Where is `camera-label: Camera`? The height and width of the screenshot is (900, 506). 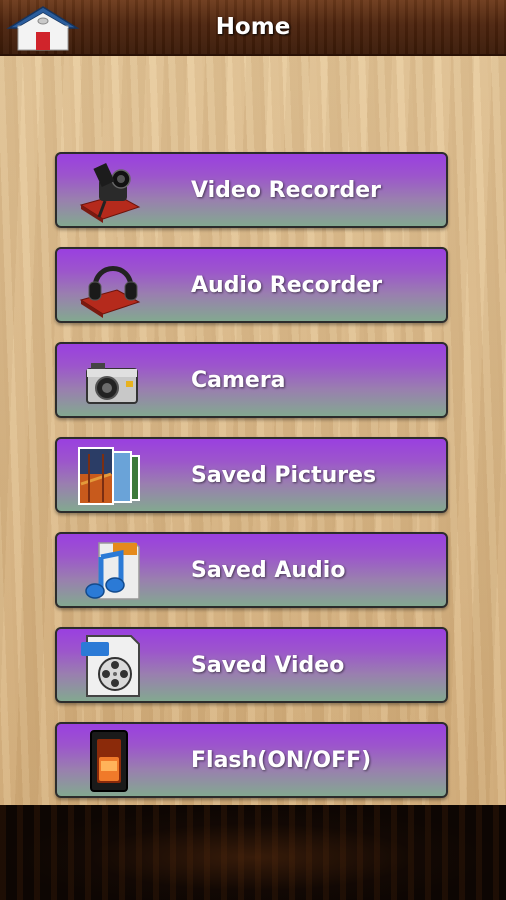
camera-label: Camera is located at coordinates (238, 380).